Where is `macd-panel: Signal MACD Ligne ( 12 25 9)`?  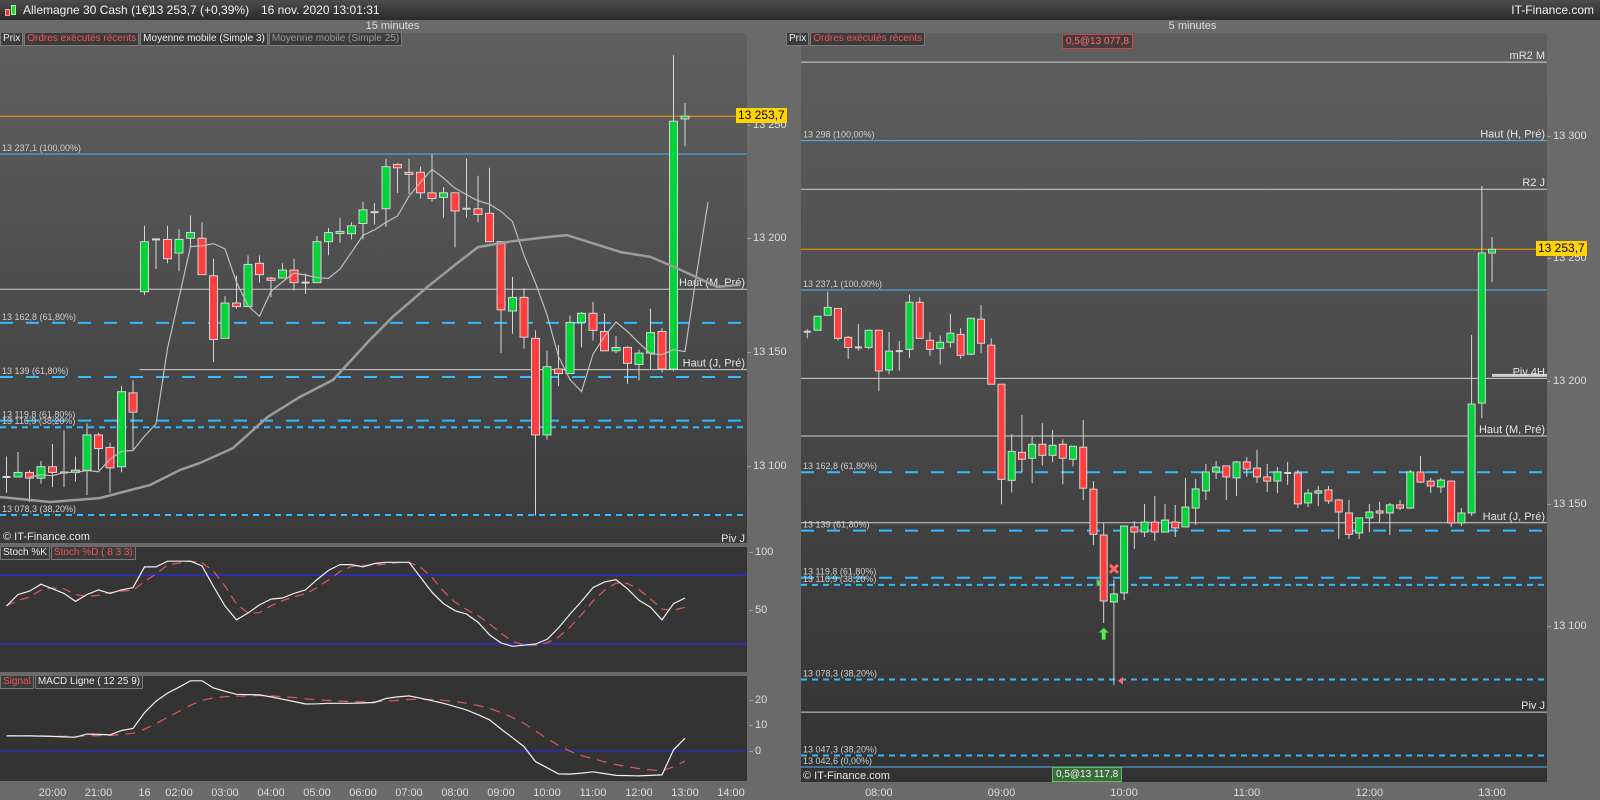 macd-panel: Signal MACD Ligne ( 12 25 9) is located at coordinates (373, 728).